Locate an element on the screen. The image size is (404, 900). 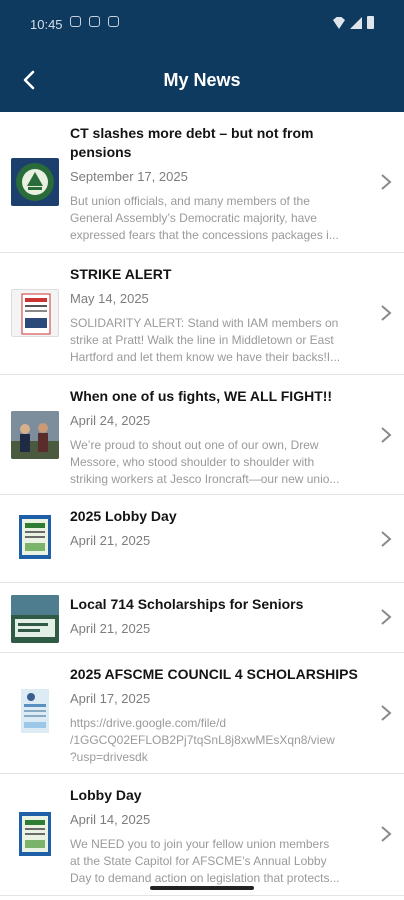
page-title: My News is located at coordinates (202, 80).